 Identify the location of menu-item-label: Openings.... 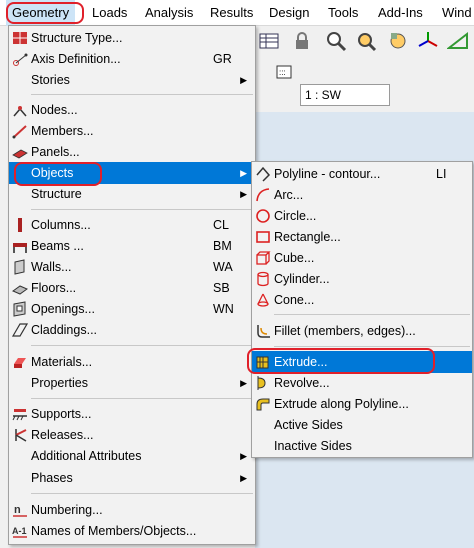
(63, 309).